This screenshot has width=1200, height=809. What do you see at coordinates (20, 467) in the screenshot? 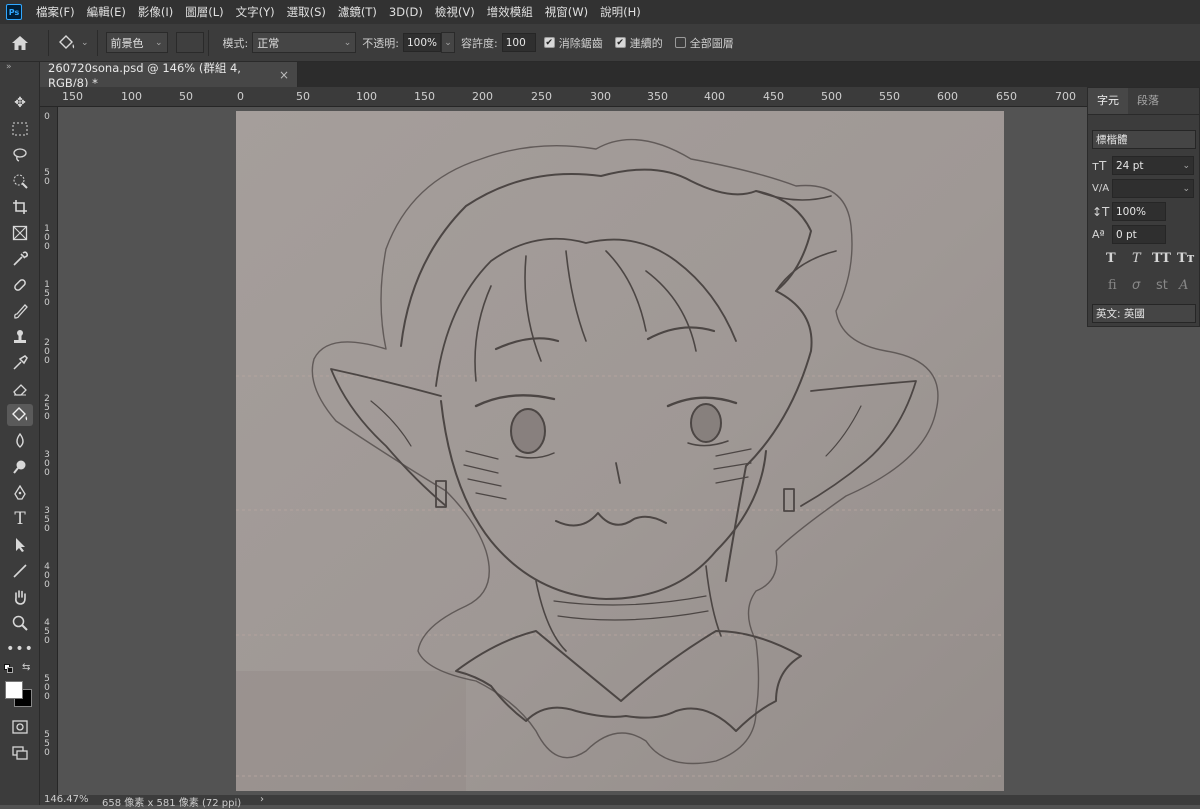
I see `dodge-tool-icon` at bounding box center [20, 467].